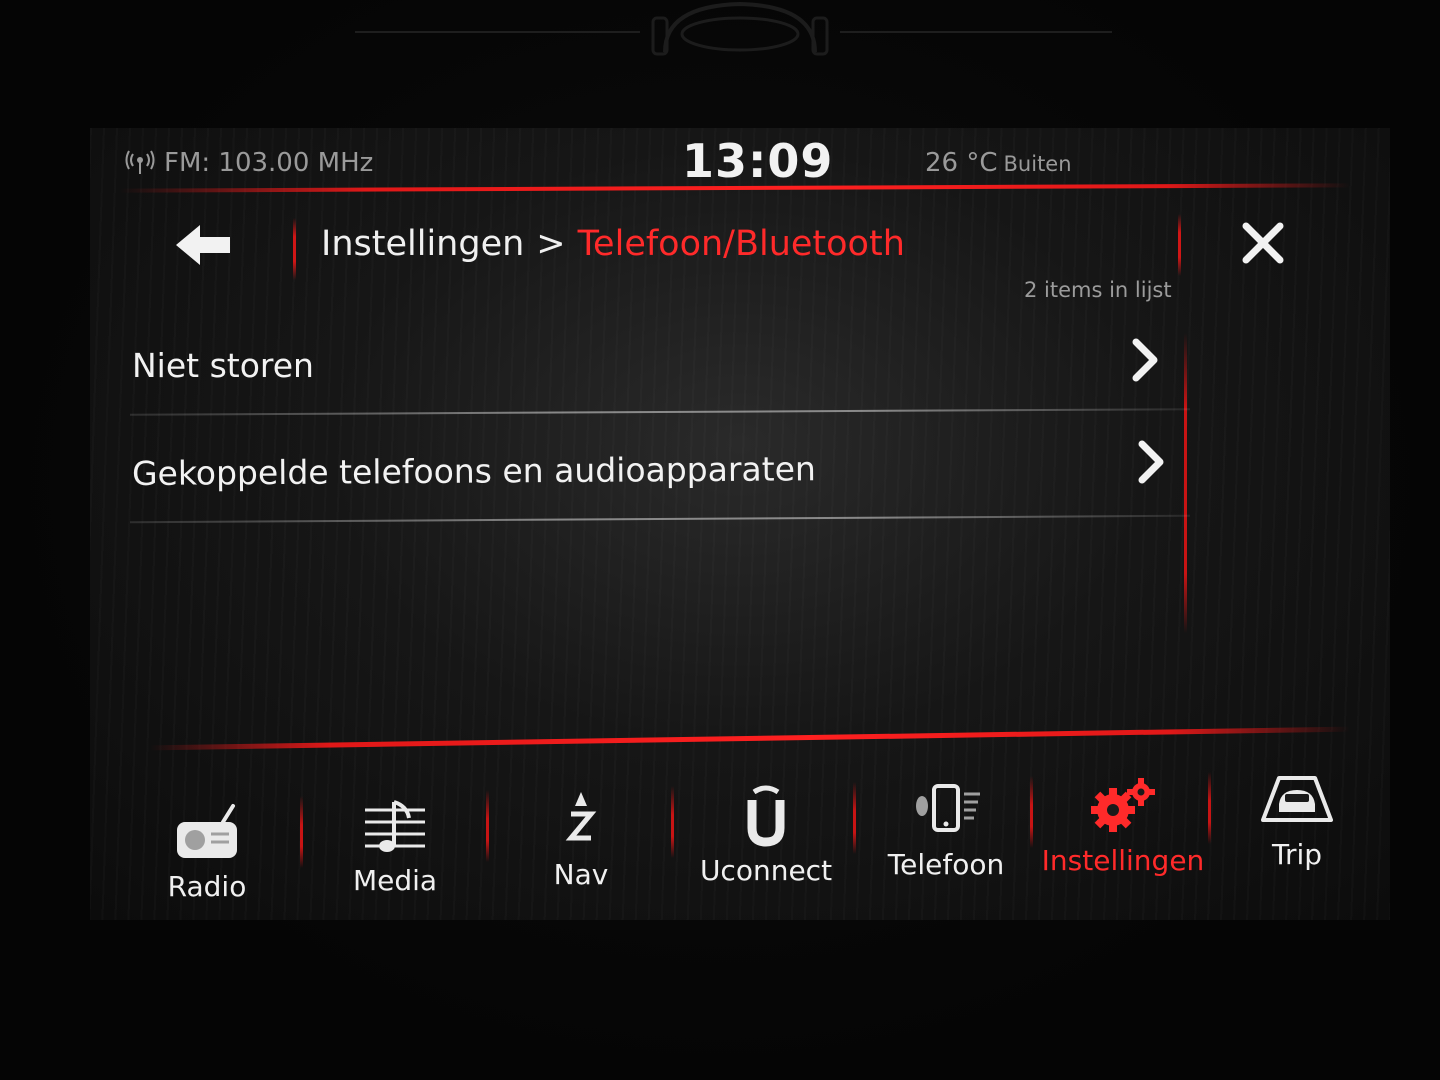 This screenshot has height=1080, width=1440. I want to click on brand-logo-icon, so click(740, 28).